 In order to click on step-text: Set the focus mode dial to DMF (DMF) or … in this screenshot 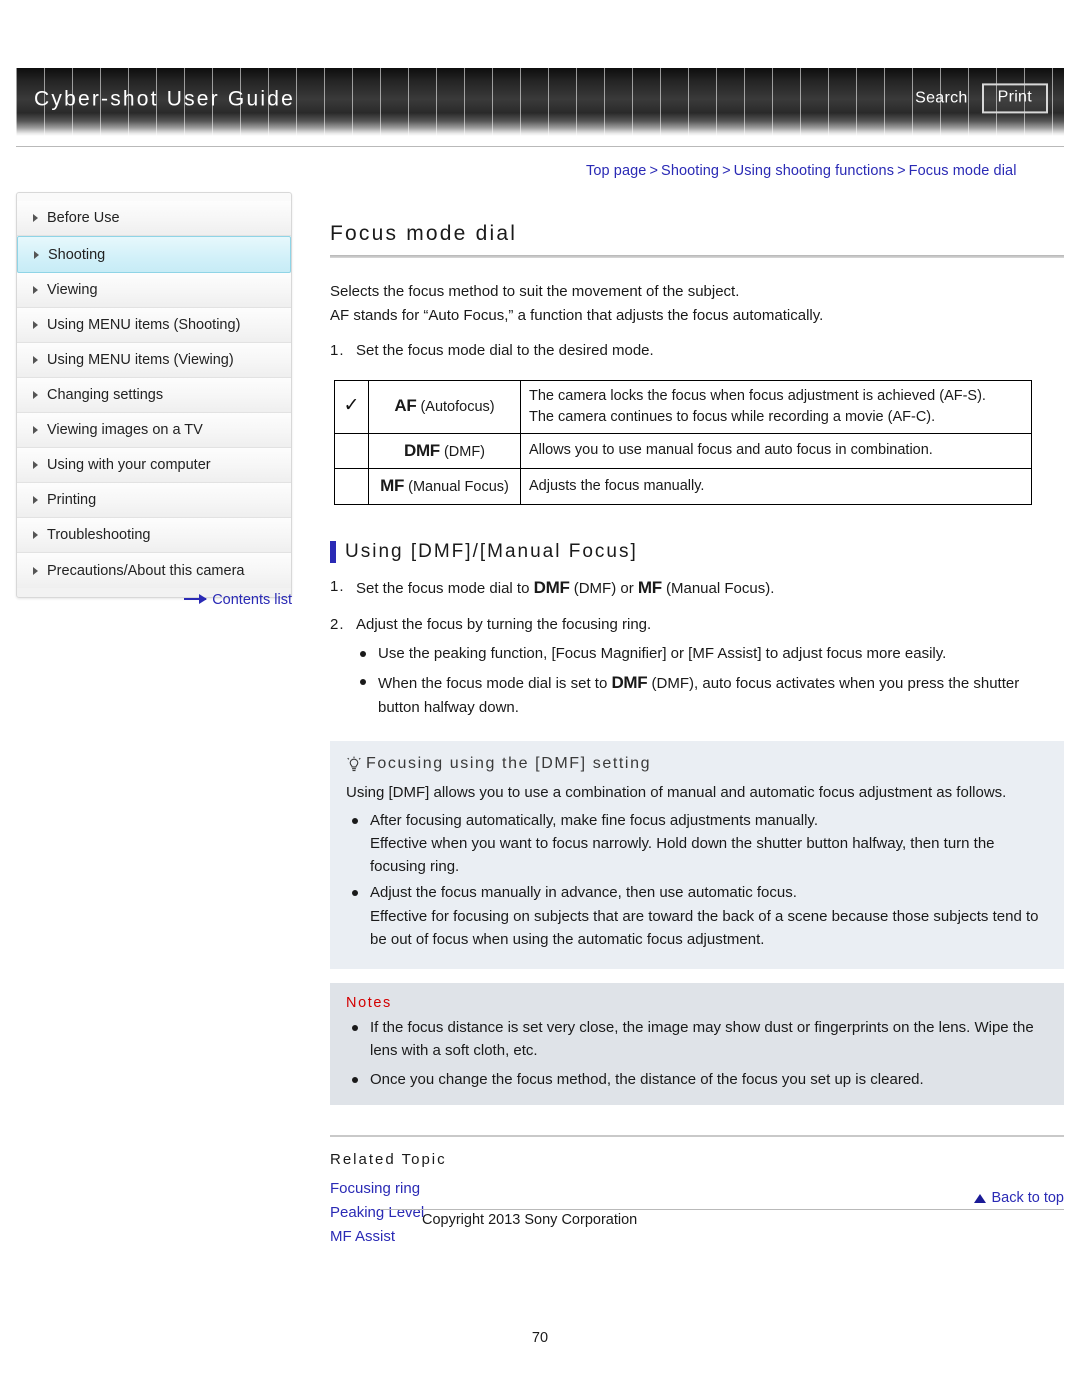, I will do `click(710, 588)`.